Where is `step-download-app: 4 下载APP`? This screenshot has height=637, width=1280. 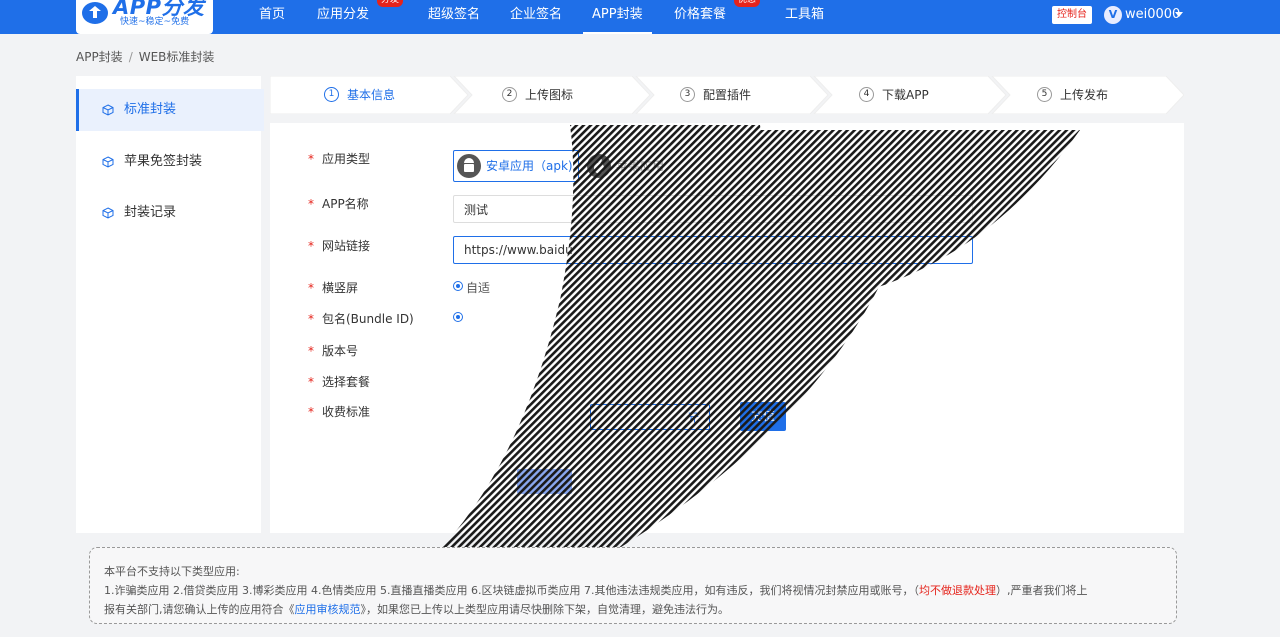
step-download-app: 4 下载APP is located at coordinates (894, 95).